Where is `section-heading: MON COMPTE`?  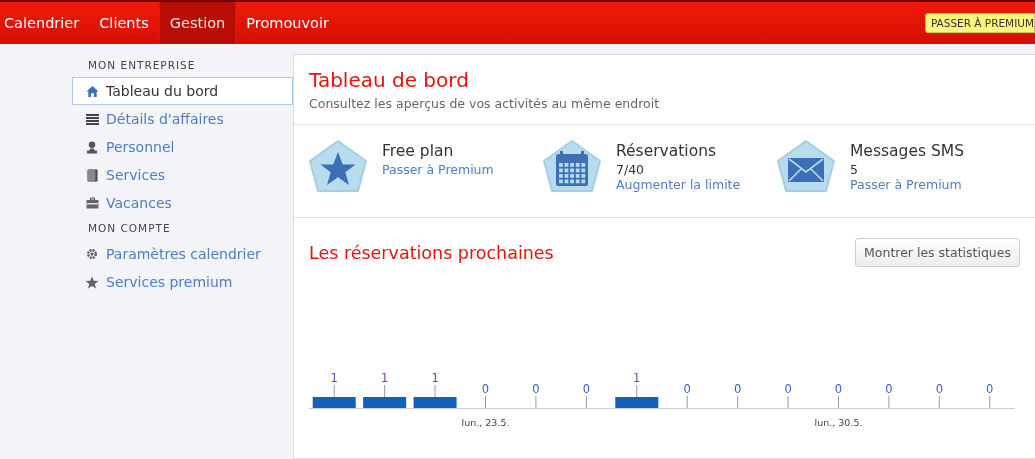
section-heading: MON COMPTE is located at coordinates (129, 228).